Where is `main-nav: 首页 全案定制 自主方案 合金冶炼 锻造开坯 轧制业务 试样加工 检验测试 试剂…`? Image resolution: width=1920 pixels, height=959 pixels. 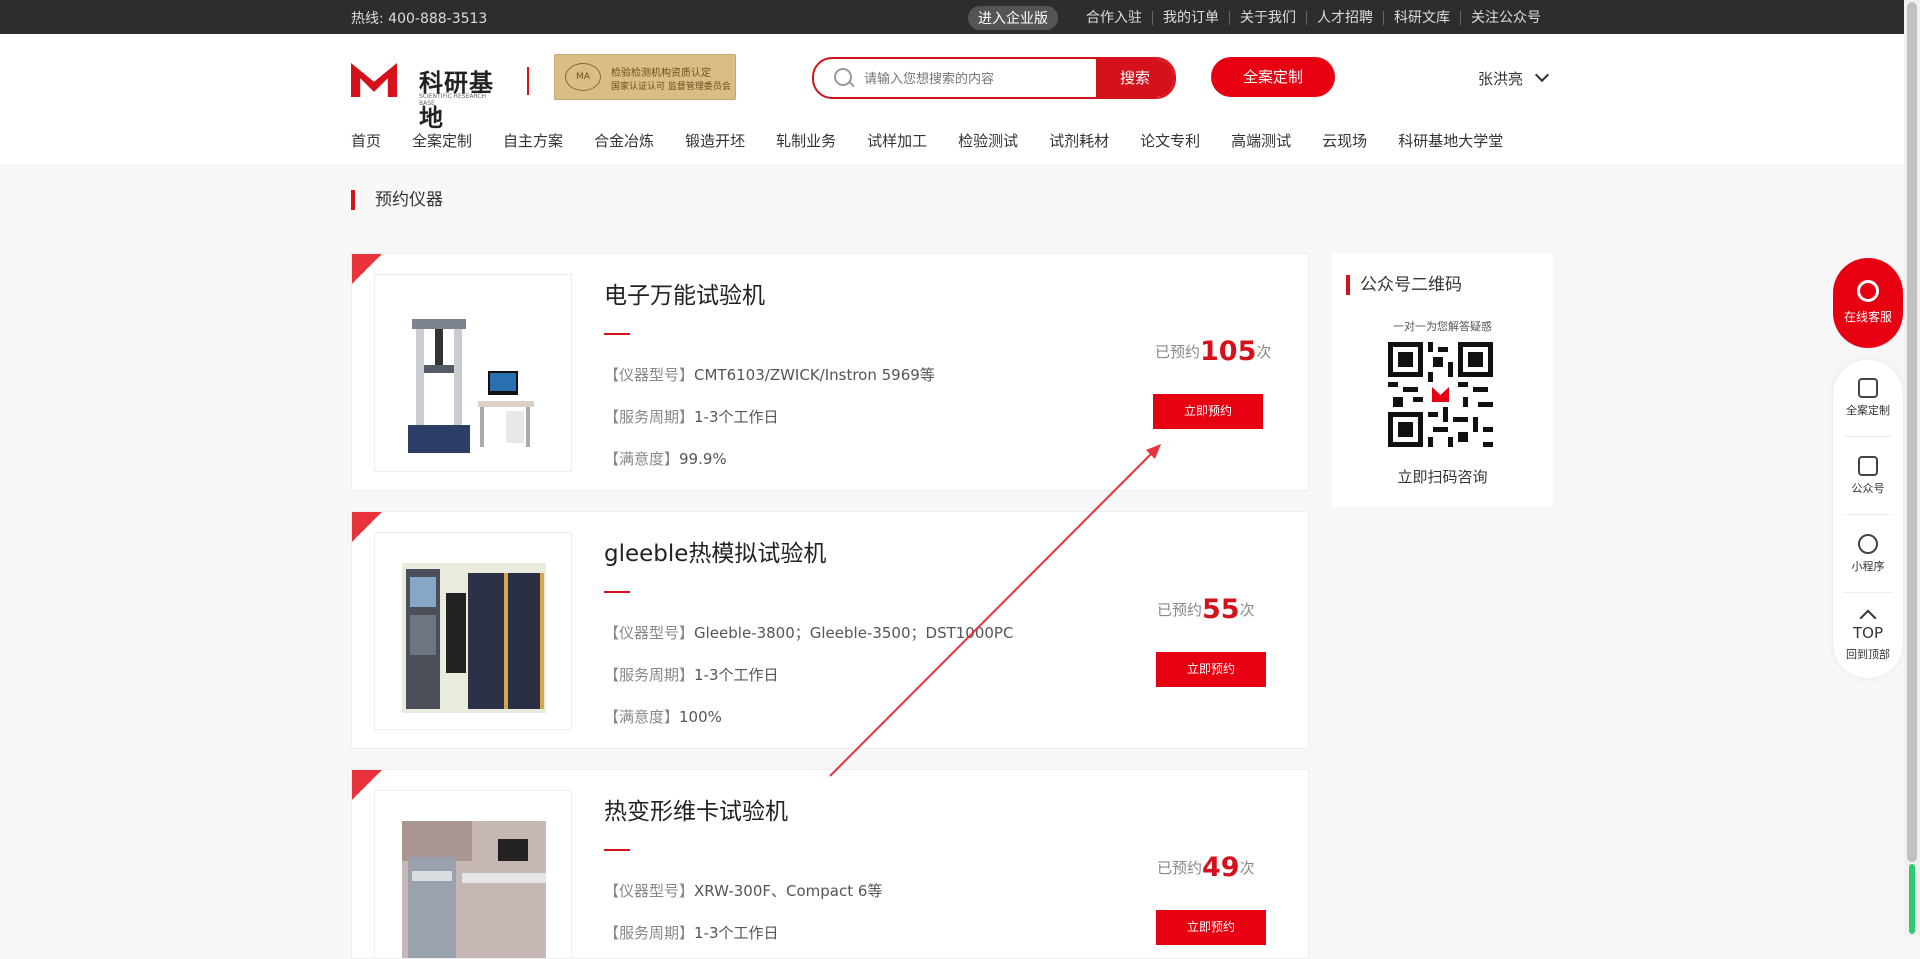
main-nav: 首页 全案定制 自主方案 合金冶炼 锻造开坯 轧制业务 试样加工 检验测试 试剂… is located at coordinates (942, 140).